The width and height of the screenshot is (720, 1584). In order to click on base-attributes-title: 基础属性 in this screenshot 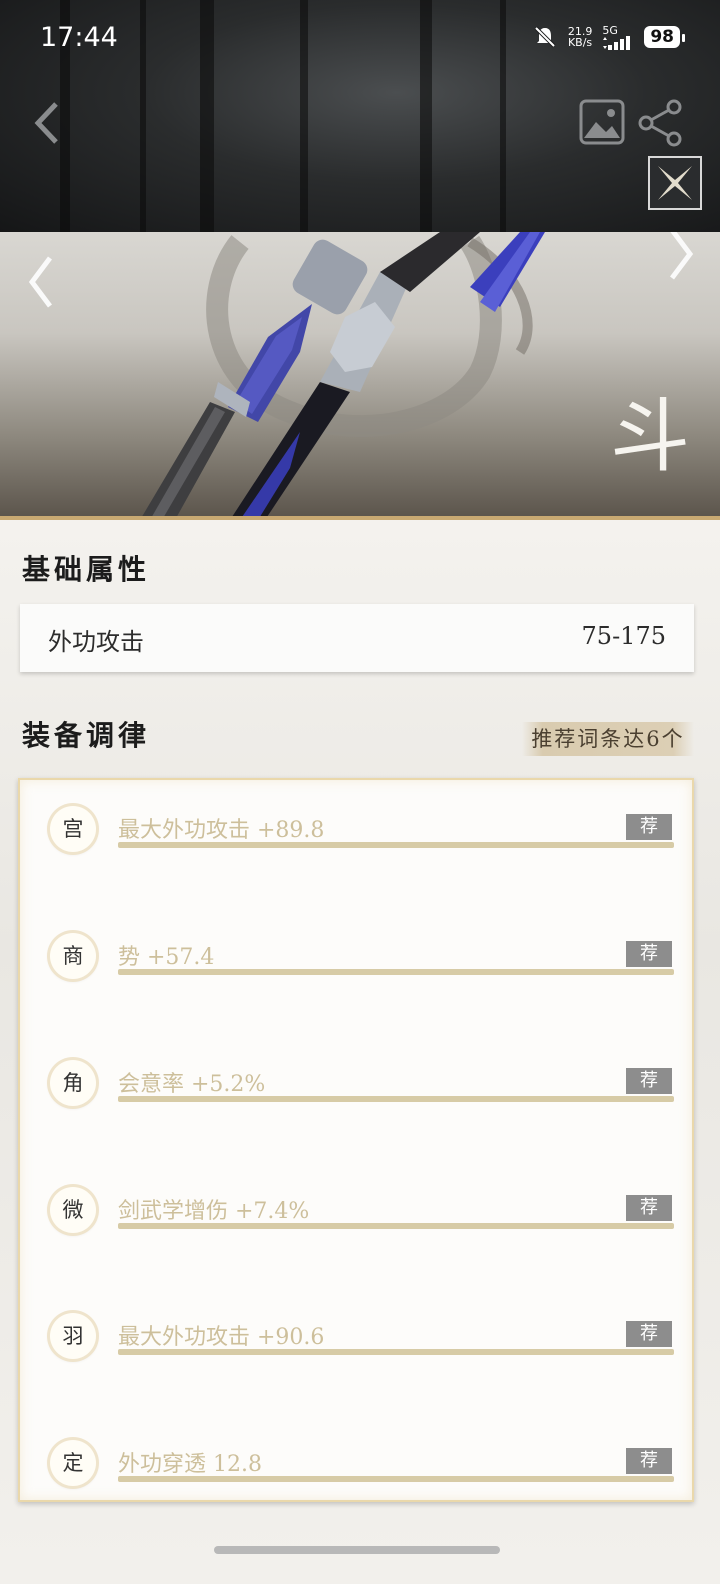, I will do `click(86, 569)`.